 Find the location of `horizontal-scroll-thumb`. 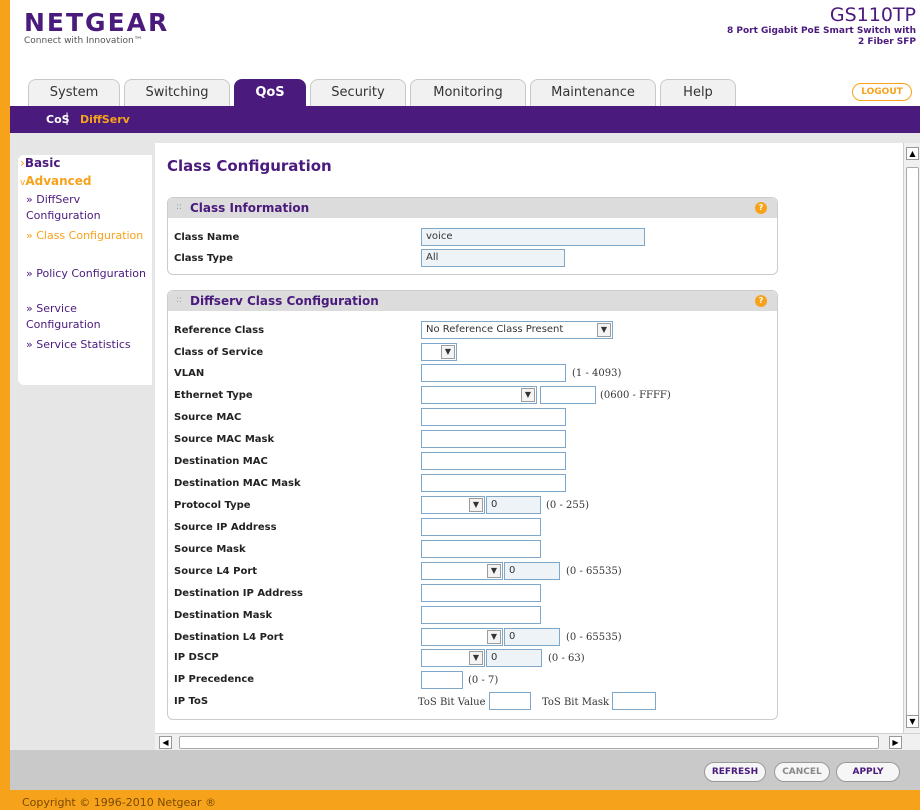

horizontal-scroll-thumb is located at coordinates (529, 742).